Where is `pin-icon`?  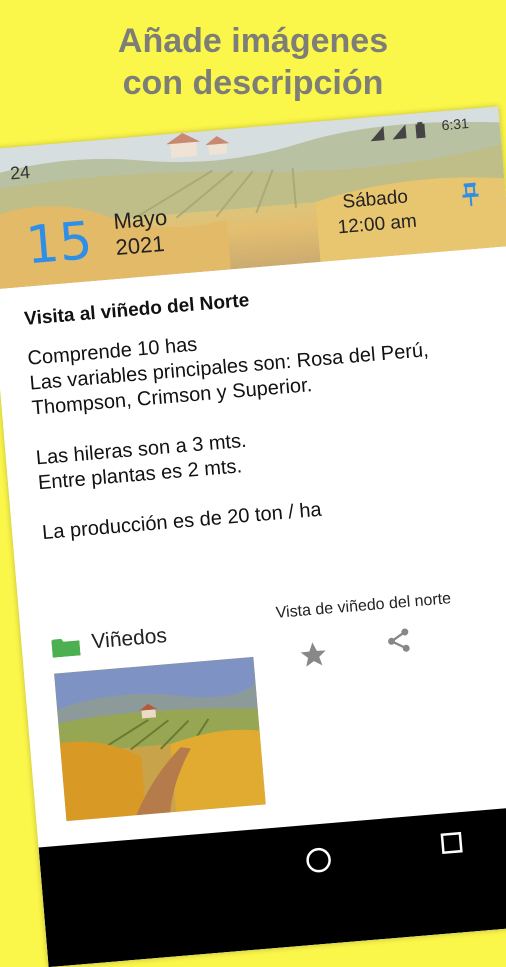 pin-icon is located at coordinates (470, 196).